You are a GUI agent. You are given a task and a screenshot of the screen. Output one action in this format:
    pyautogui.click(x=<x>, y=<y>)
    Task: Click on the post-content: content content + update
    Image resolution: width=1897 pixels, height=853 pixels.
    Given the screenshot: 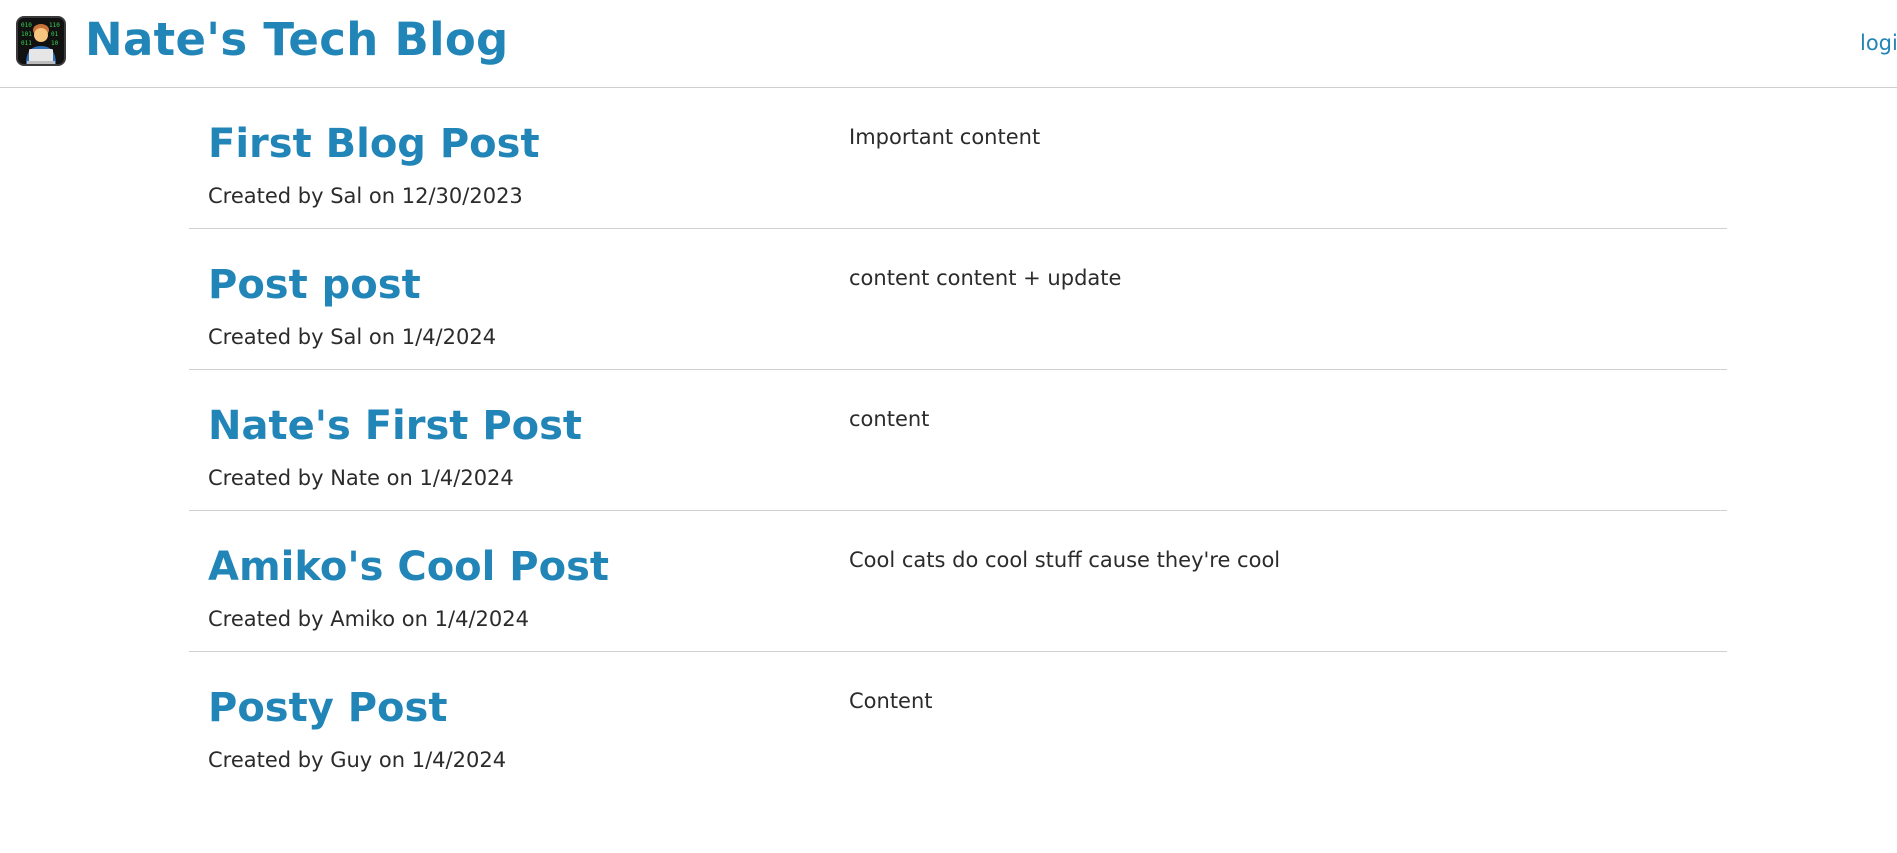 What is the action you would take?
    pyautogui.click(x=985, y=278)
    